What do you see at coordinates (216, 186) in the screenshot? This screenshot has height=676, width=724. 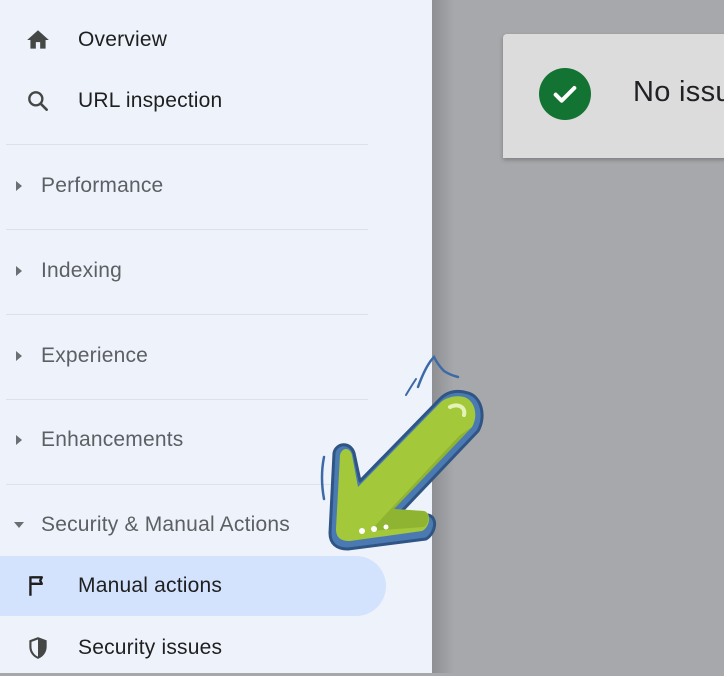 I see `section-performance: Performance` at bounding box center [216, 186].